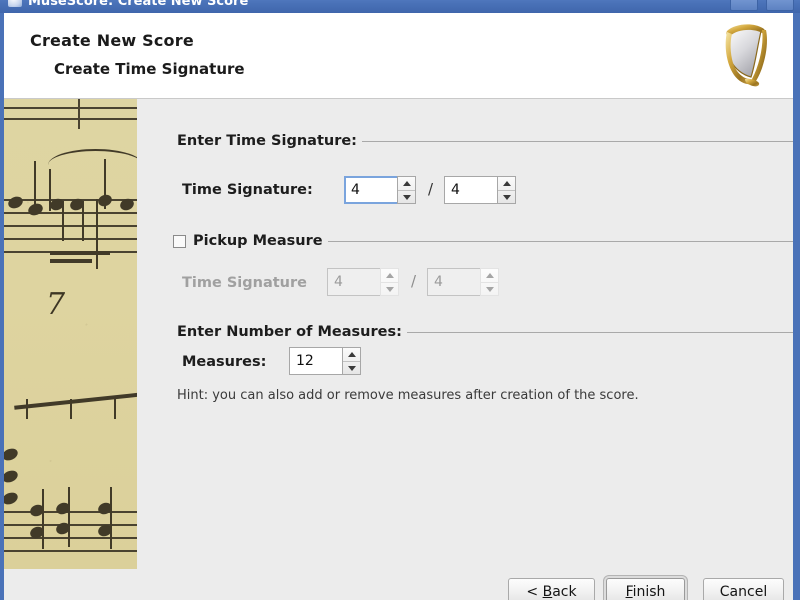 Image resolution: width=800 pixels, height=600 pixels. Describe the element at coordinates (370, 190) in the screenshot. I see `time-signature-numerator-input: 4` at that location.